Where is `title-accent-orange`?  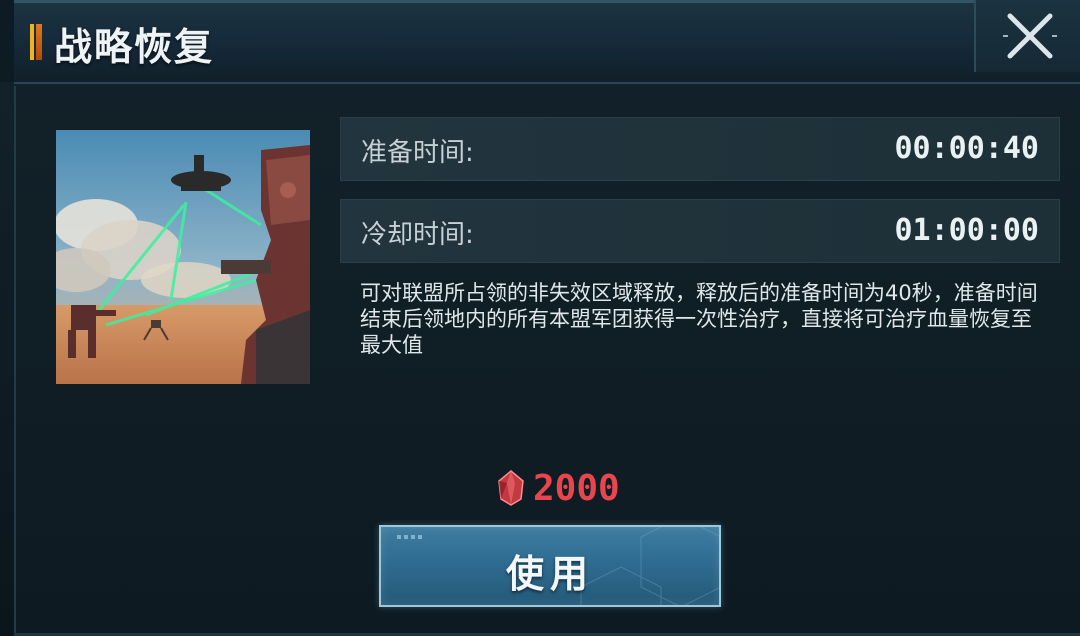
title-accent-orange is located at coordinates (39, 42).